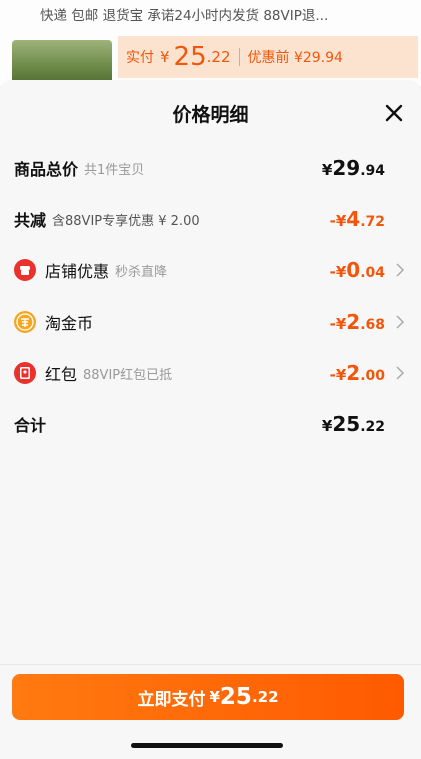 The image size is (421, 759). What do you see at coordinates (25, 270) in the screenshot?
I see `shop-coupon-icon` at bounding box center [25, 270].